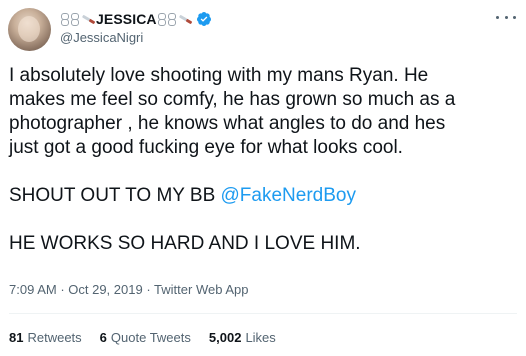  I want to click on author-handle: @JessicaNigri, so click(136, 37).